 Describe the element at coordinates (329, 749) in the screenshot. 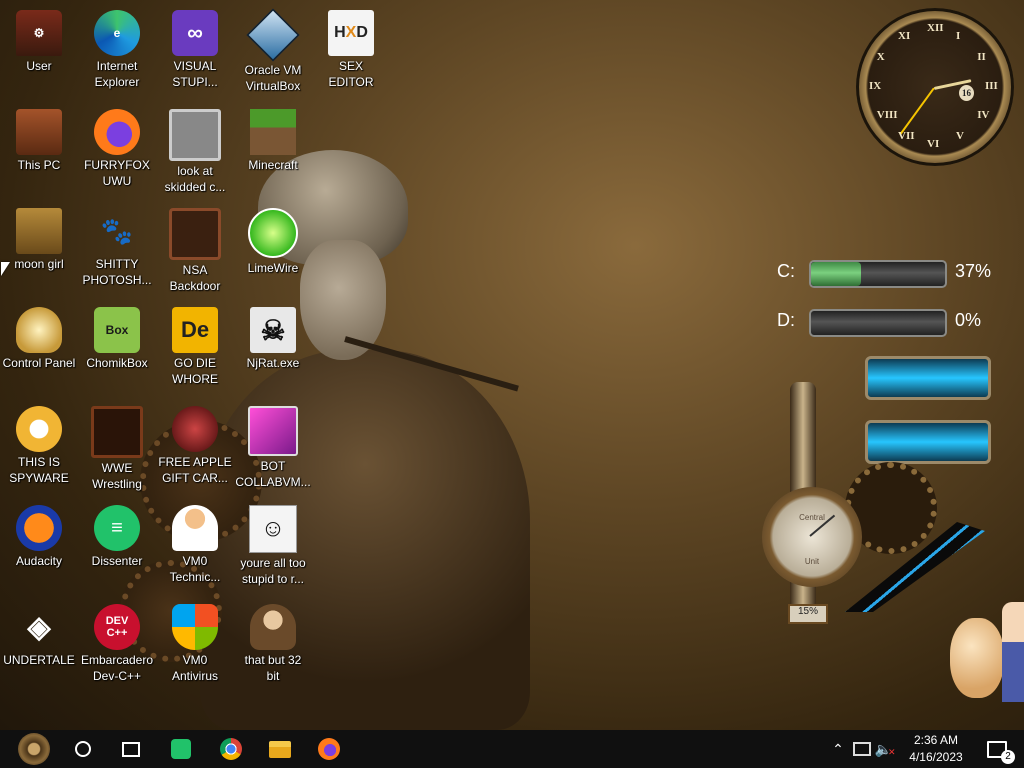

I see `taskbar-firefox` at that location.